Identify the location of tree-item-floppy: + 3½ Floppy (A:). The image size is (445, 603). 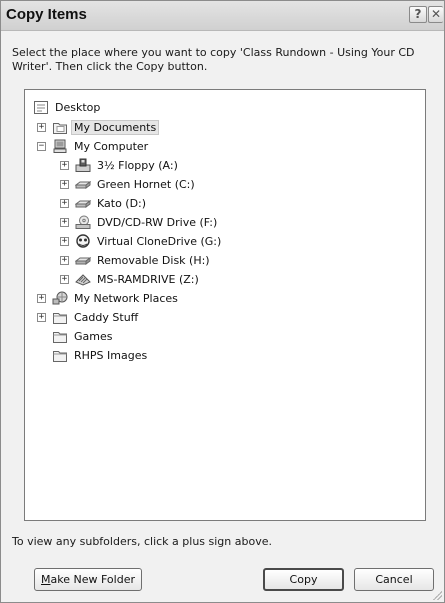
(120, 165).